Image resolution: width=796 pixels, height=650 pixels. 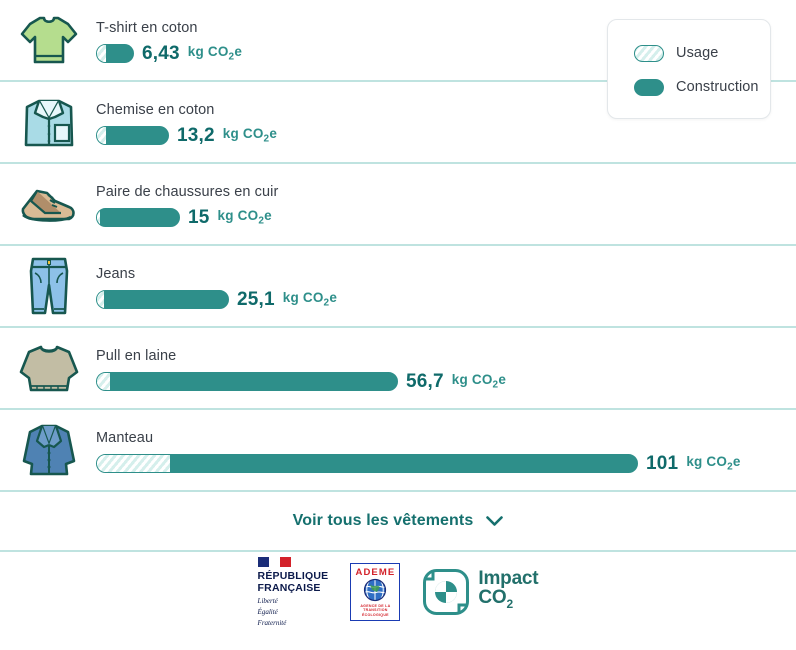 I want to click on impact-line-1: Impact, so click(x=508, y=579).